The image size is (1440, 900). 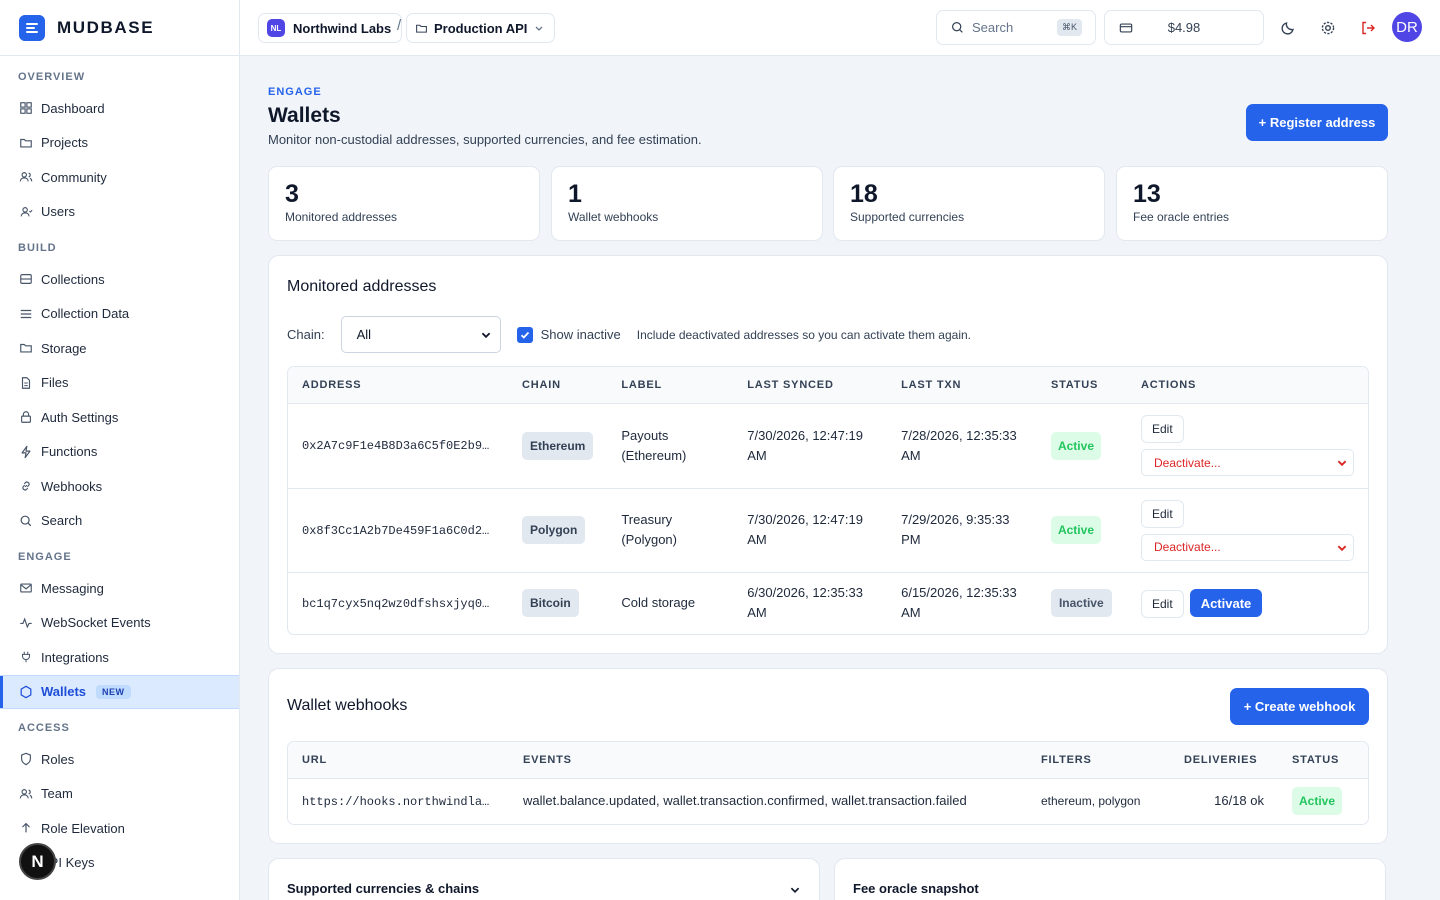 I want to click on nav-section-label: ACCESS, so click(x=44, y=728).